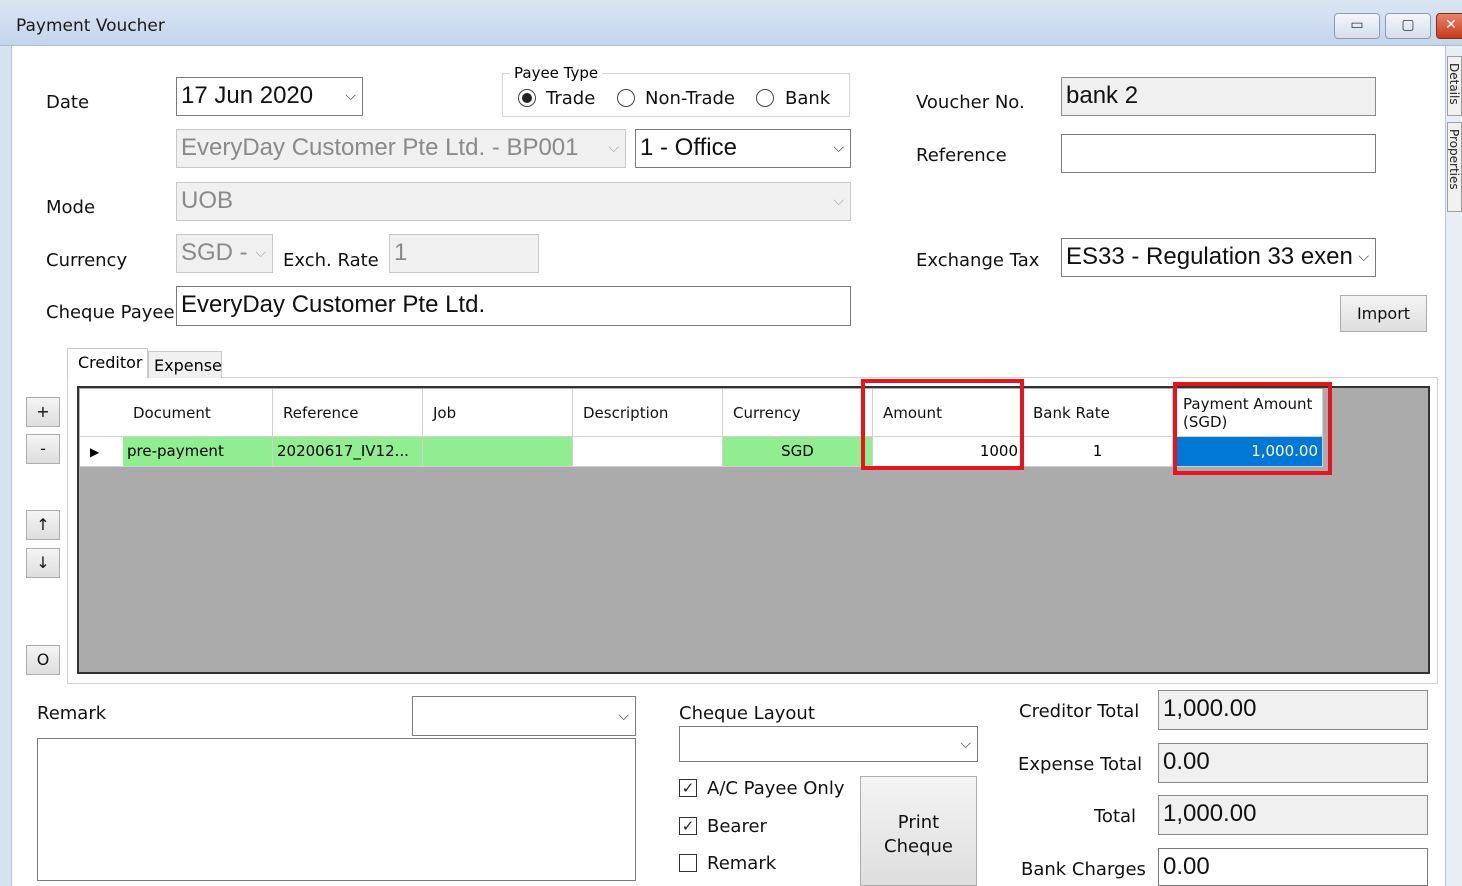  I want to click on maximize-button: ▢, so click(1408, 26).